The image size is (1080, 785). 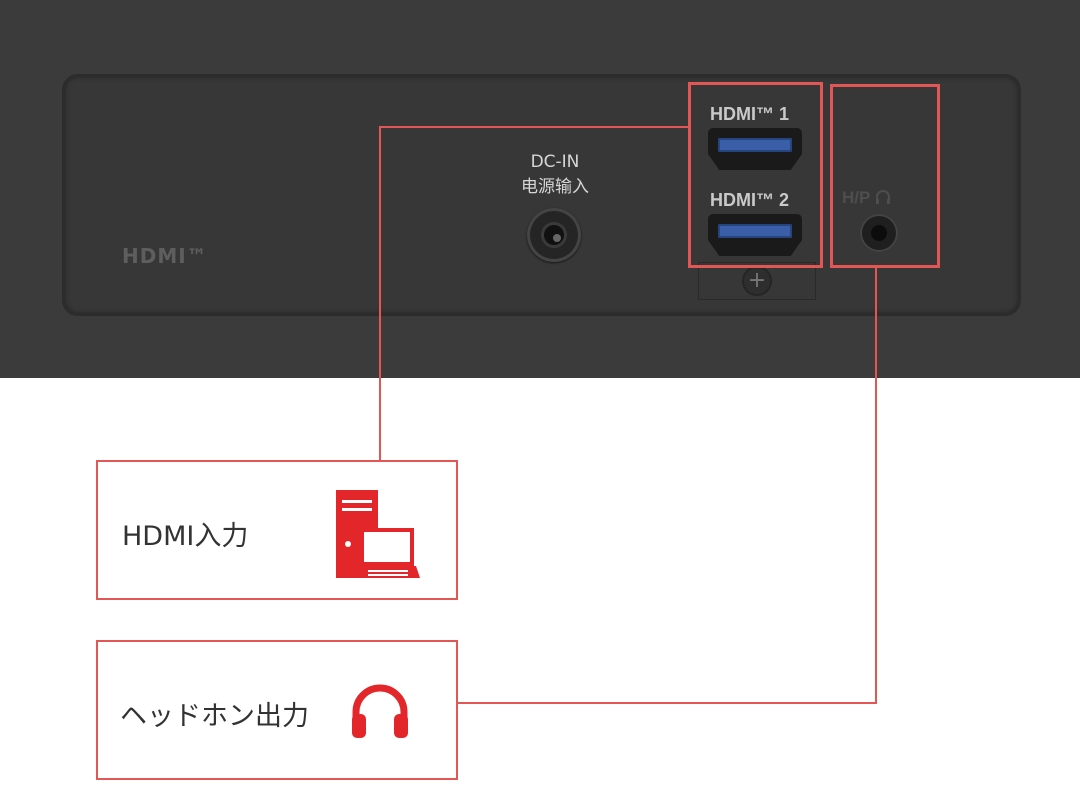 I want to click on headphone-connector-line-v, so click(x=876, y=485).